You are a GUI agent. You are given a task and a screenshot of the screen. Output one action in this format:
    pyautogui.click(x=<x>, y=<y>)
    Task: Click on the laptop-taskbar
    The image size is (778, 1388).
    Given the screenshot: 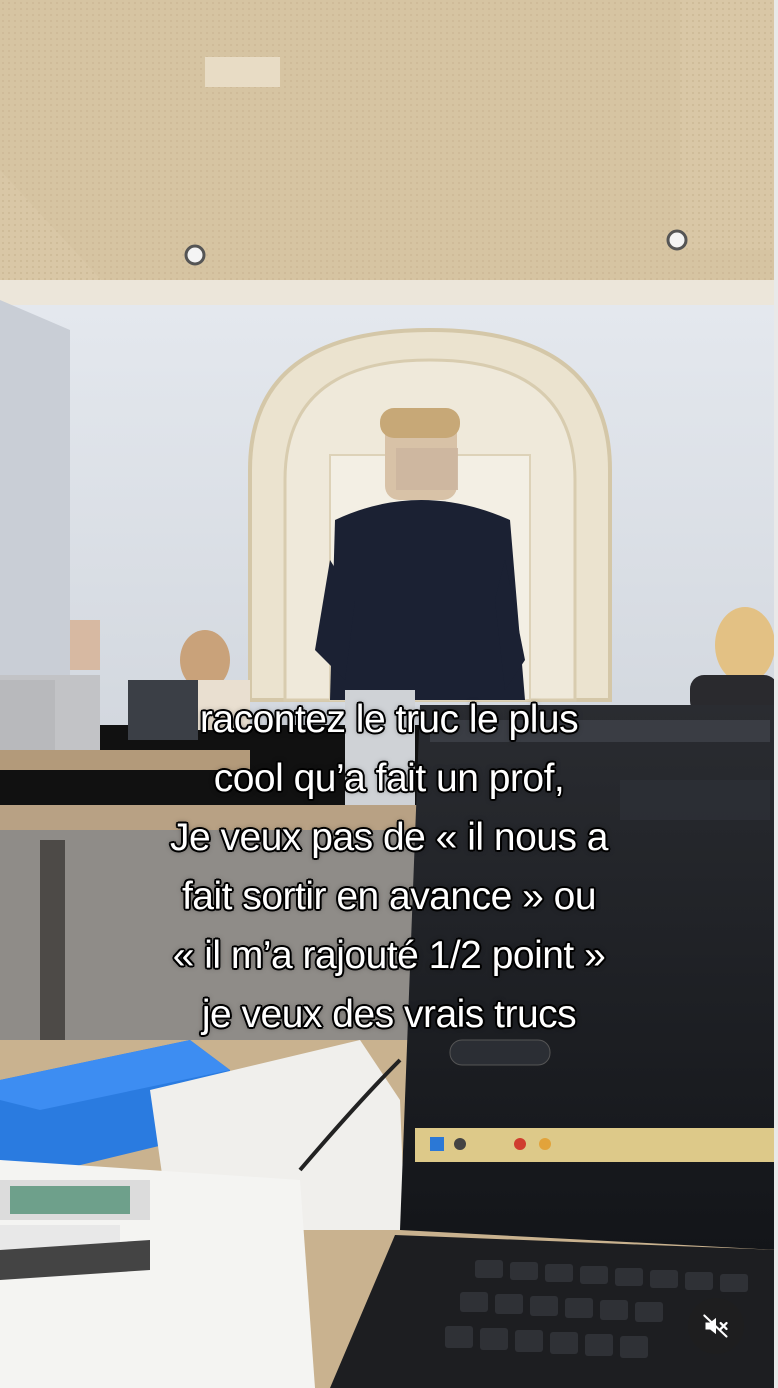 What is the action you would take?
    pyautogui.click(x=596, y=1145)
    